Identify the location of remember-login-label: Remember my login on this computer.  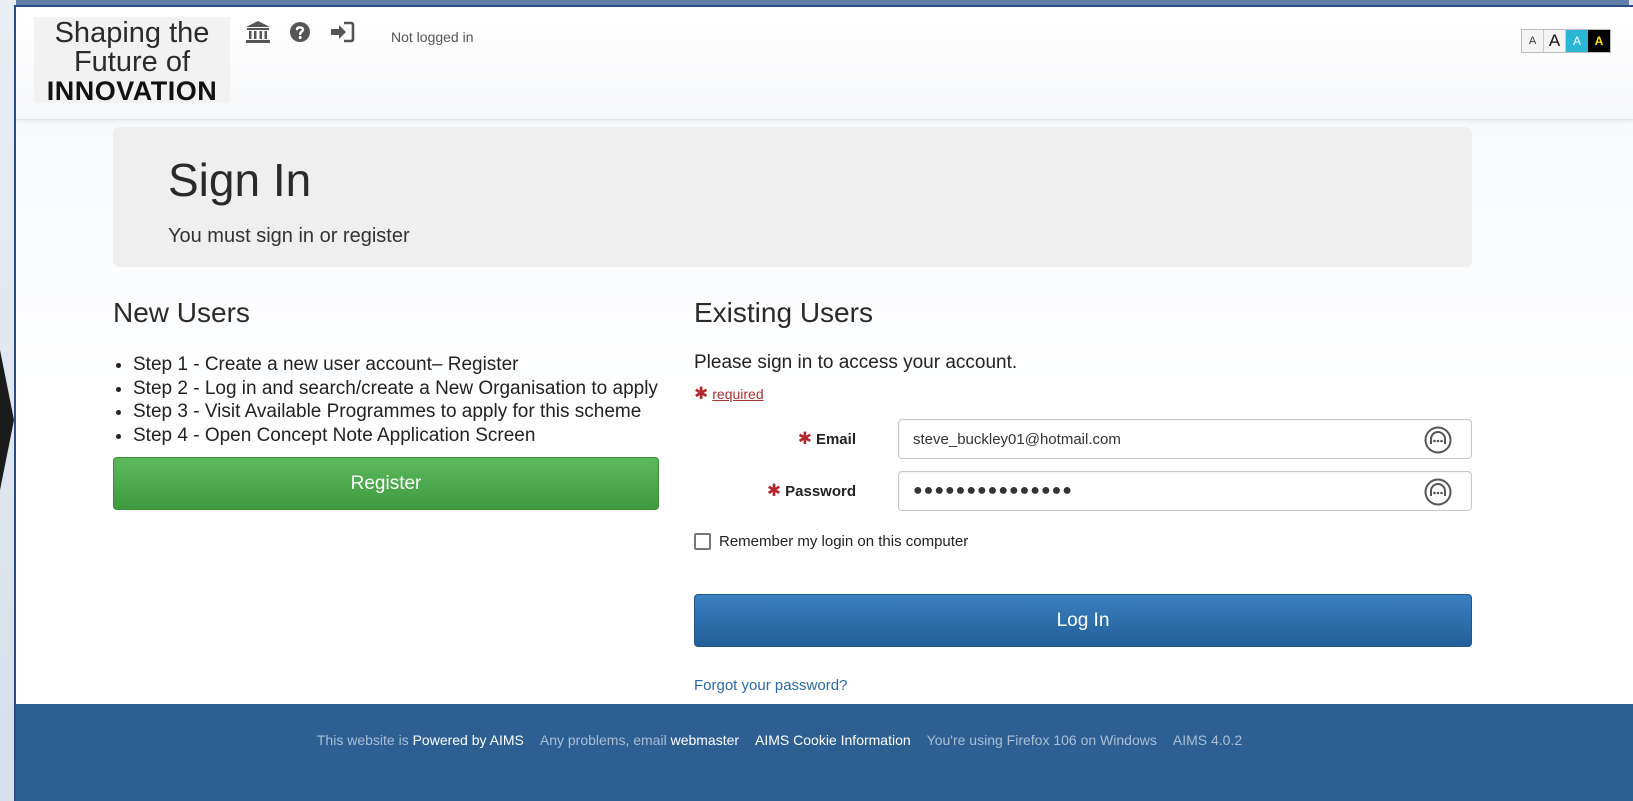
(844, 541).